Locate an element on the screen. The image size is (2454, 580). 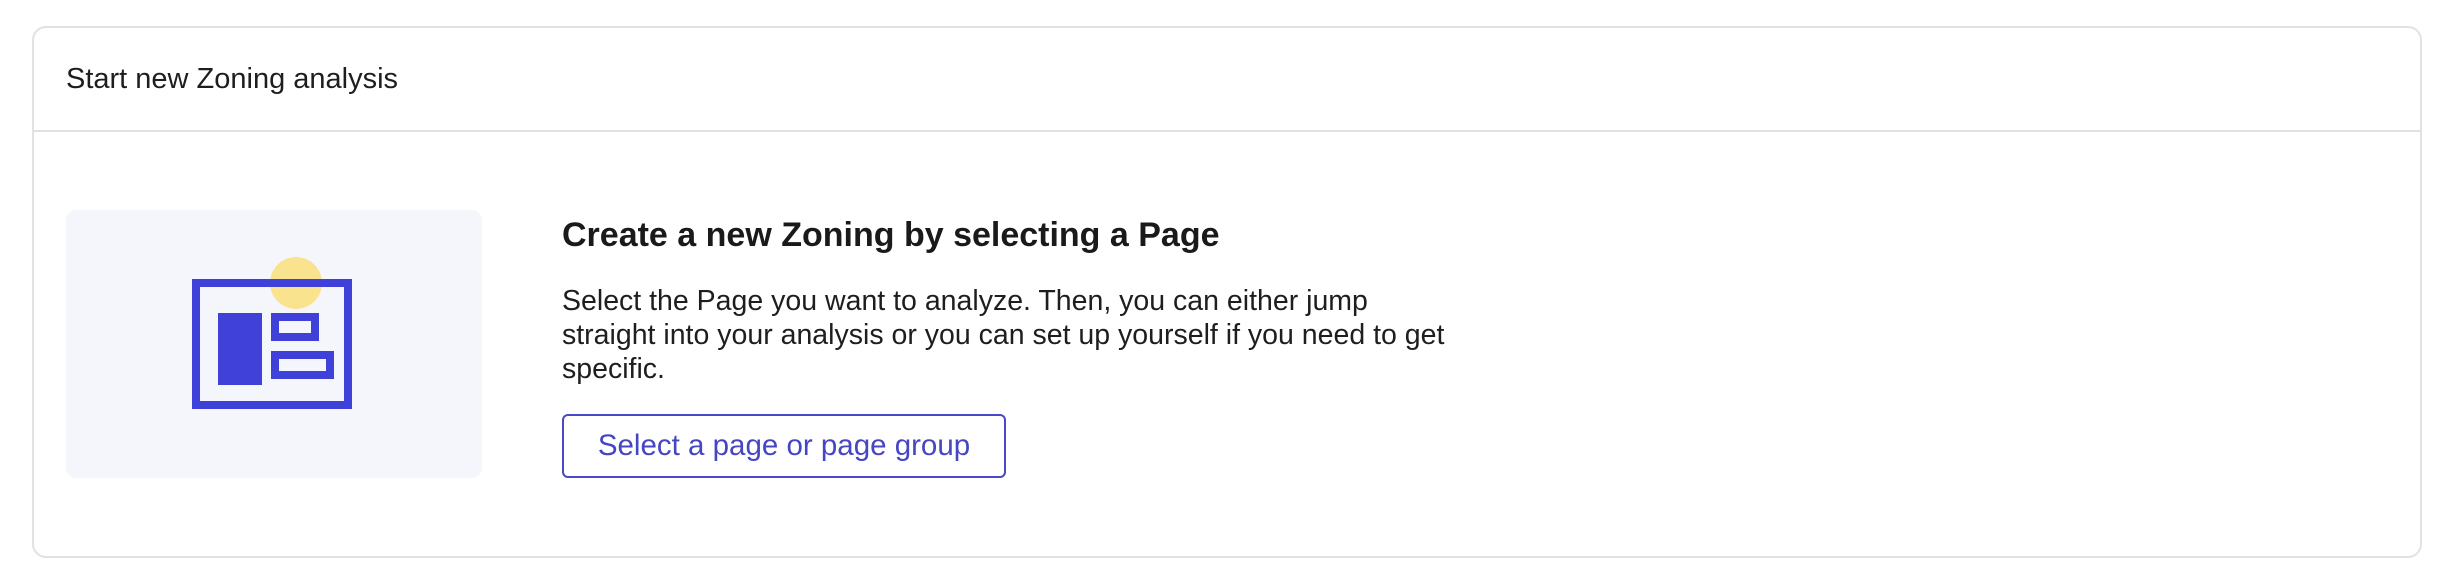
select-page-button: Select a page or page group is located at coordinates (784, 446).